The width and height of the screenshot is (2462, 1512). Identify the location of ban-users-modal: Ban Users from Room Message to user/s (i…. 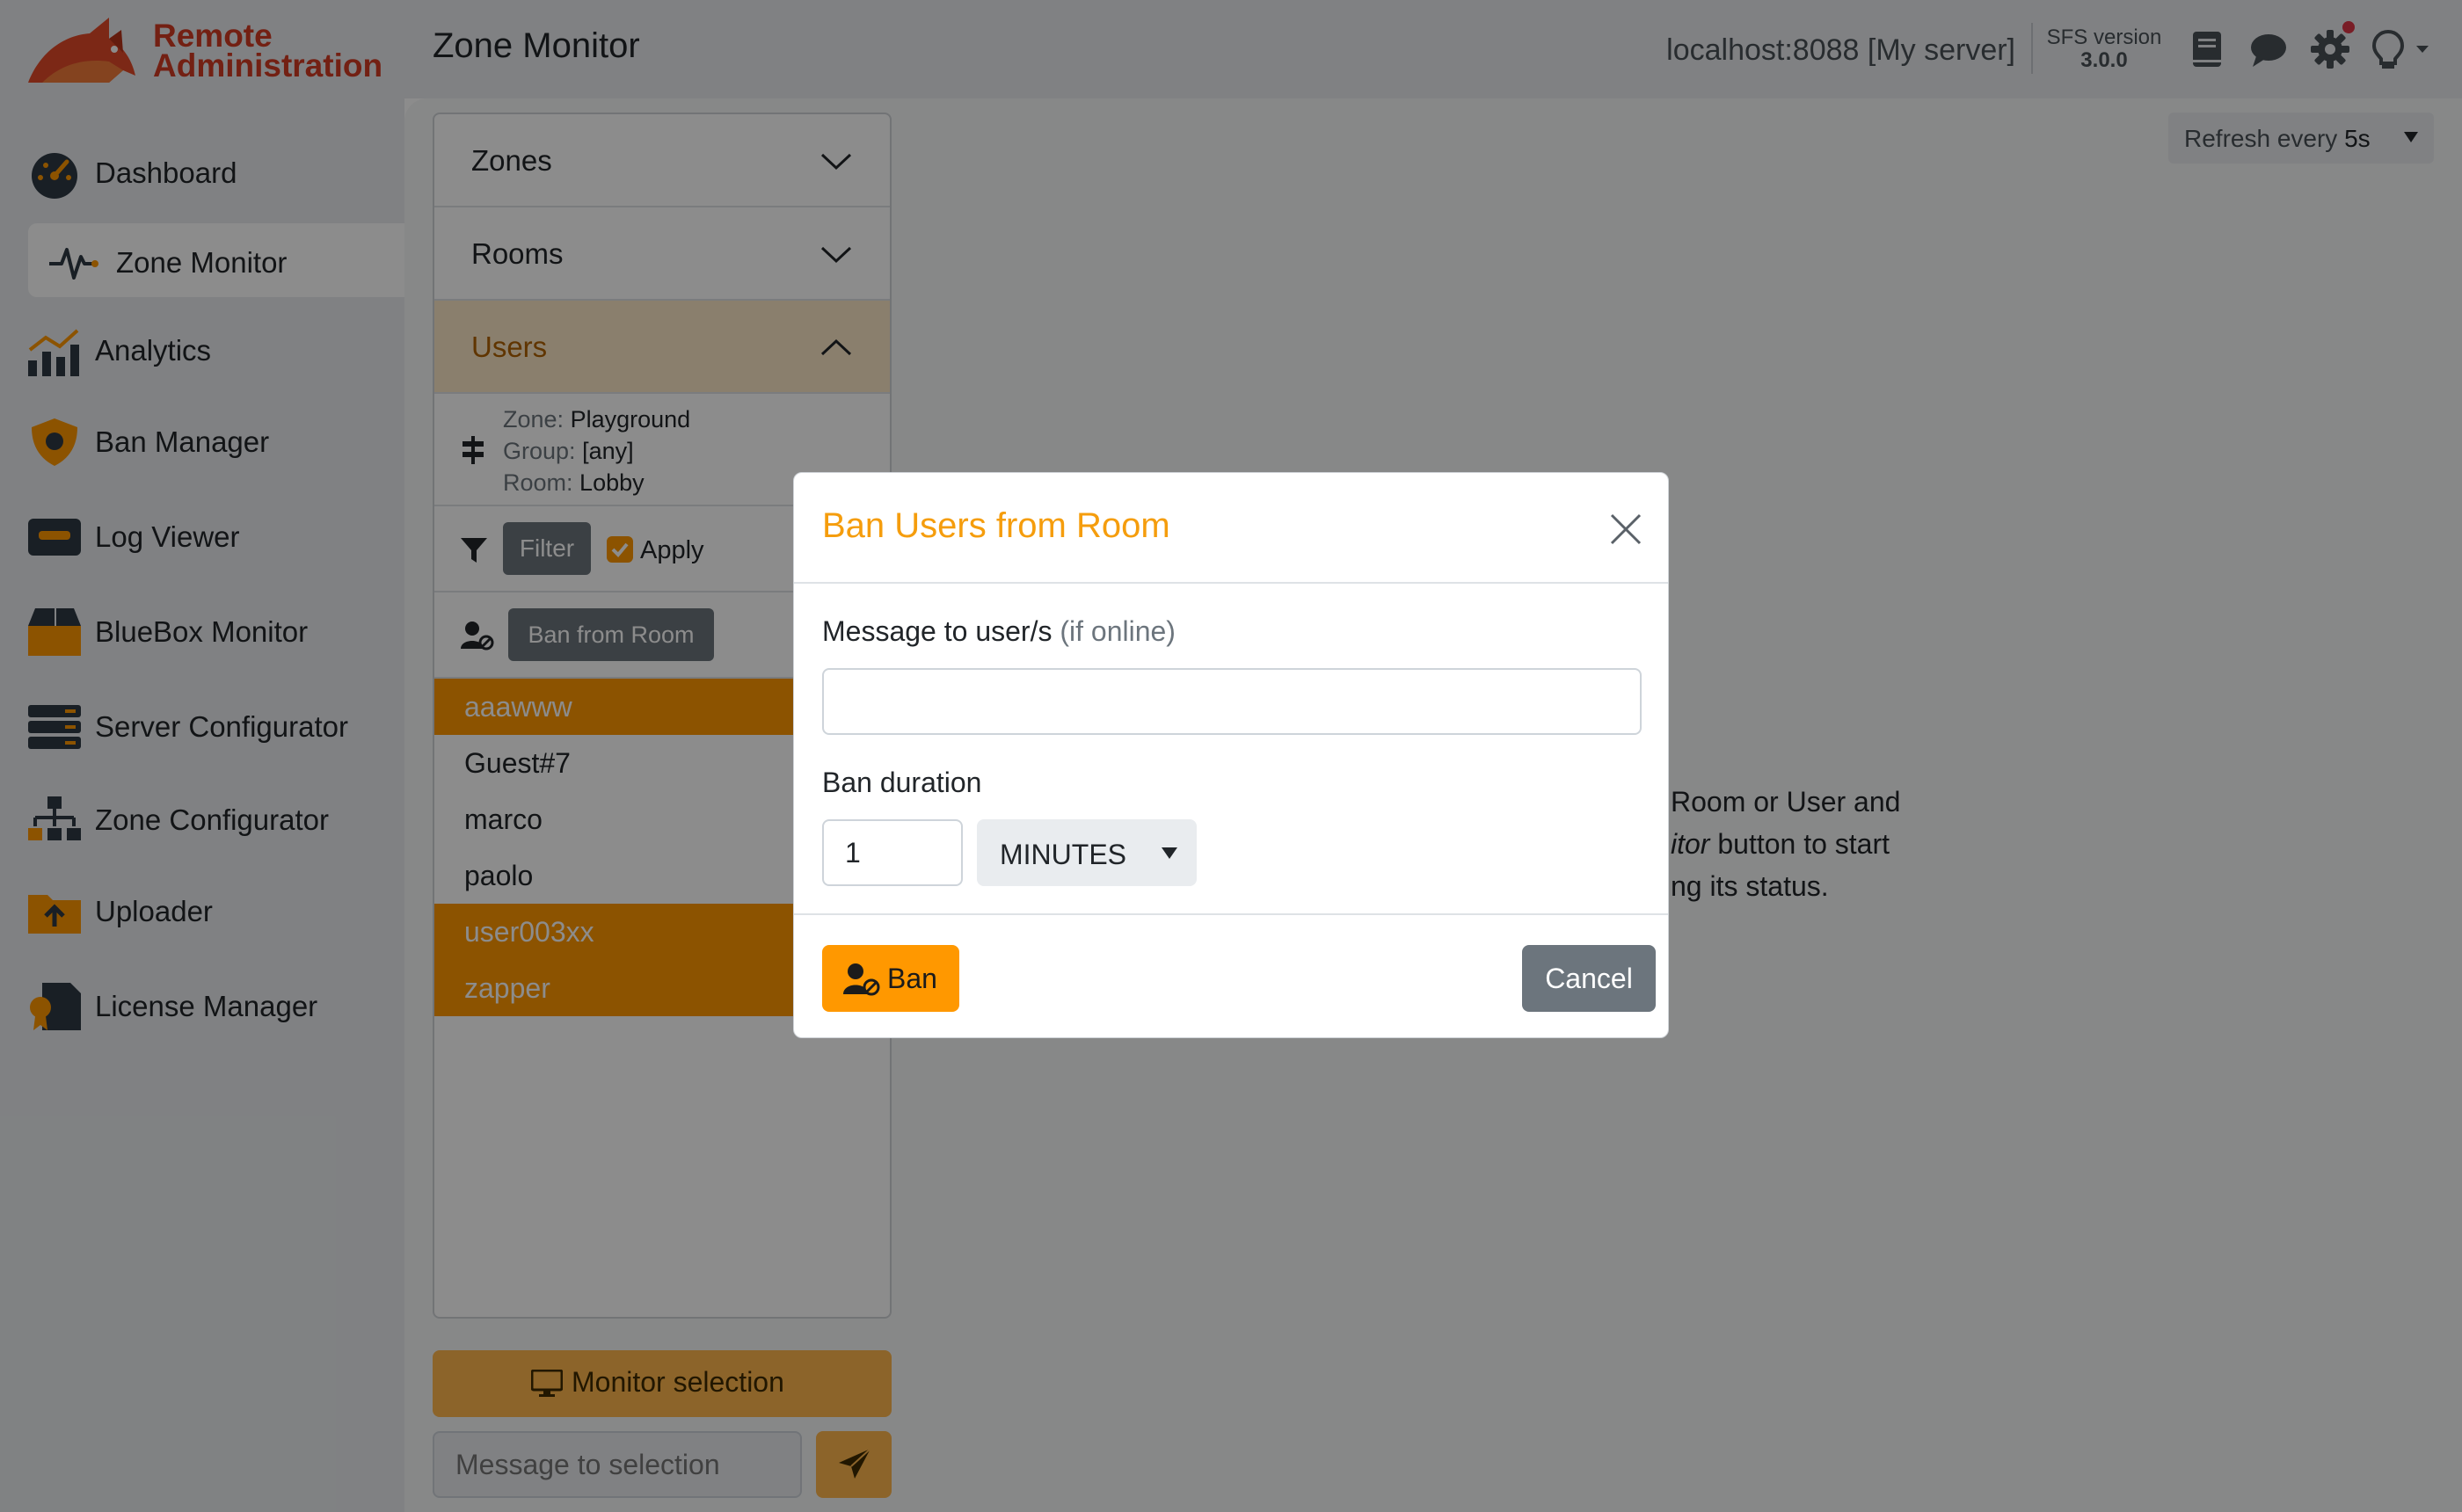
(1231, 755).